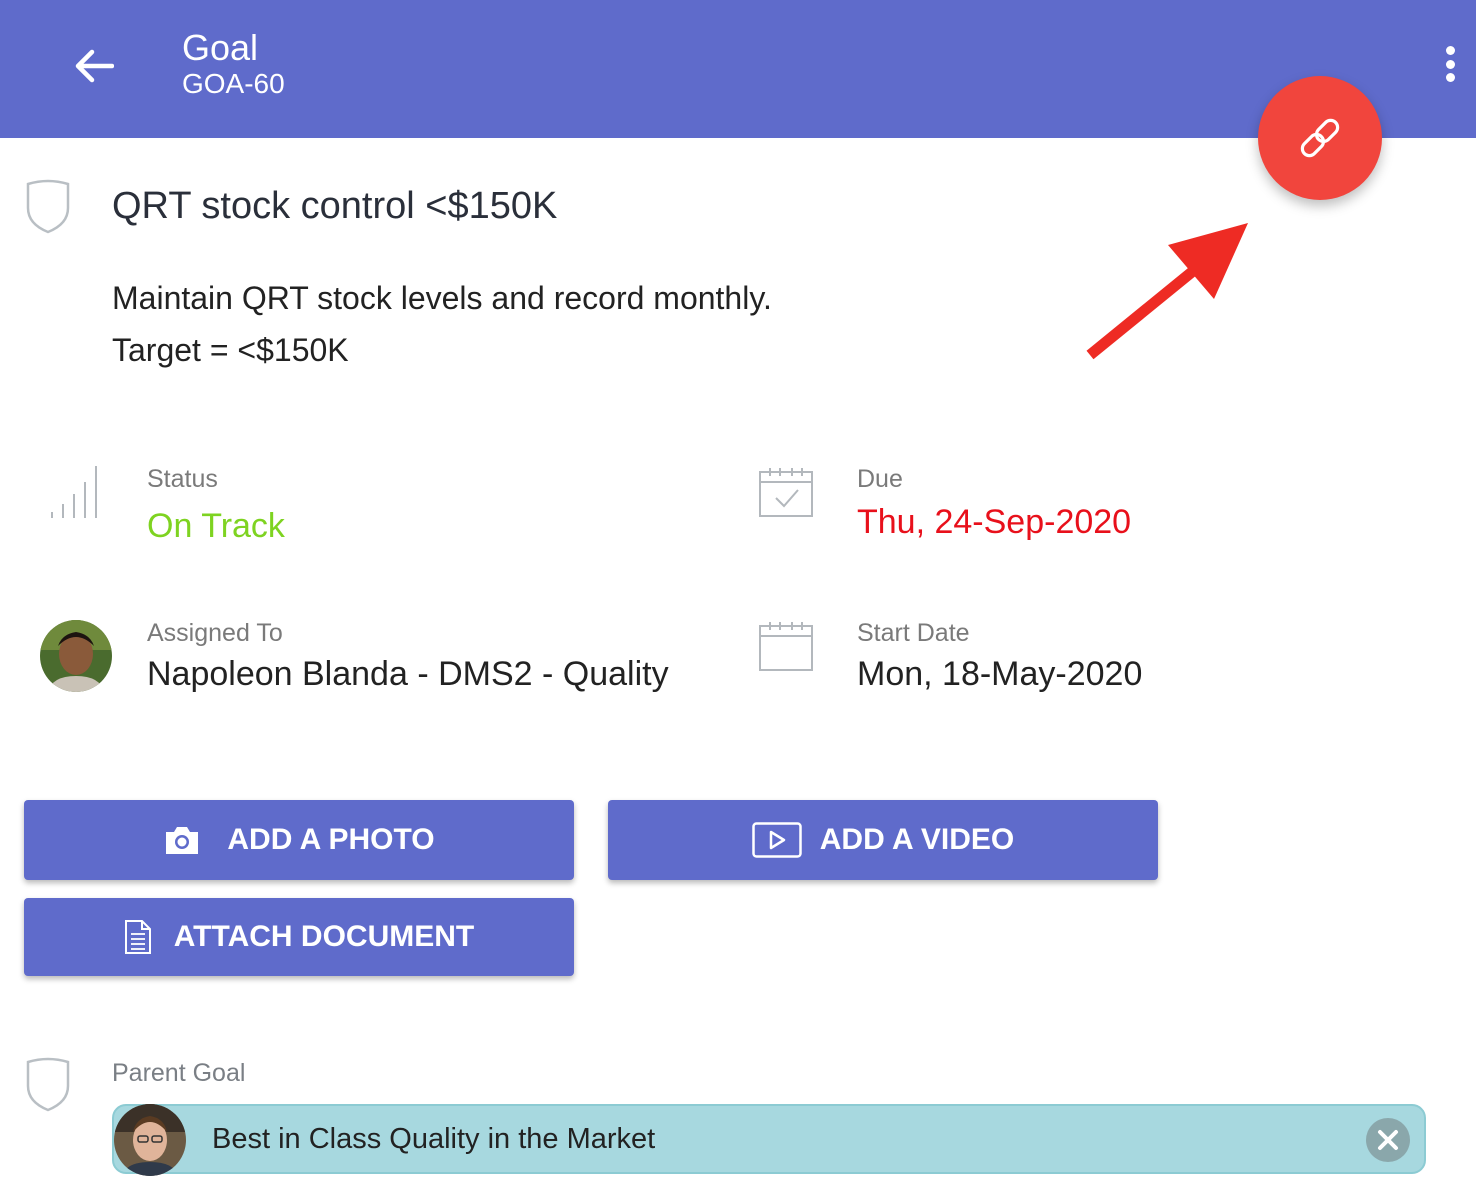 The image size is (1476, 1202). I want to click on remove-parent-goal-button, so click(1388, 1140).